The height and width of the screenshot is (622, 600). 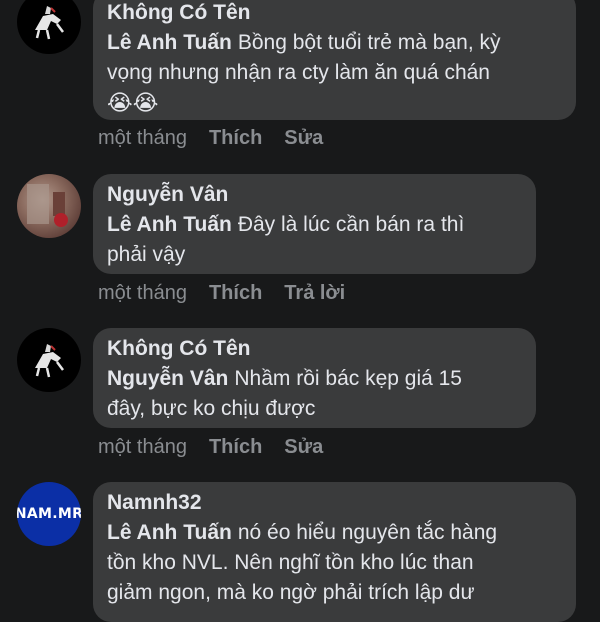 I want to click on avatar-logo-text: NAM.MR, so click(x=49, y=514).